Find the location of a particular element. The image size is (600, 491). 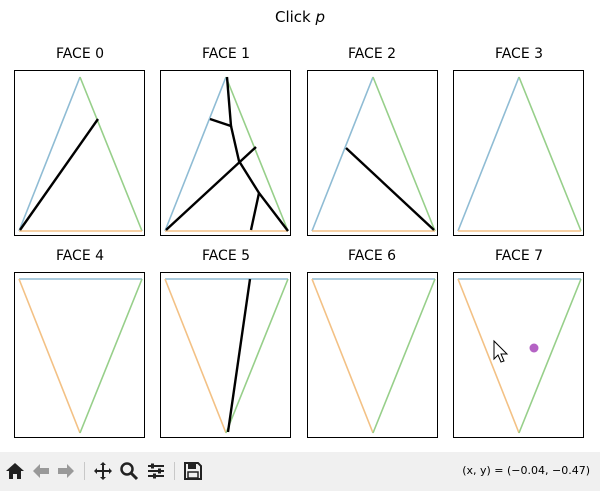

face-1-title: FACE 1 is located at coordinates (226, 54).